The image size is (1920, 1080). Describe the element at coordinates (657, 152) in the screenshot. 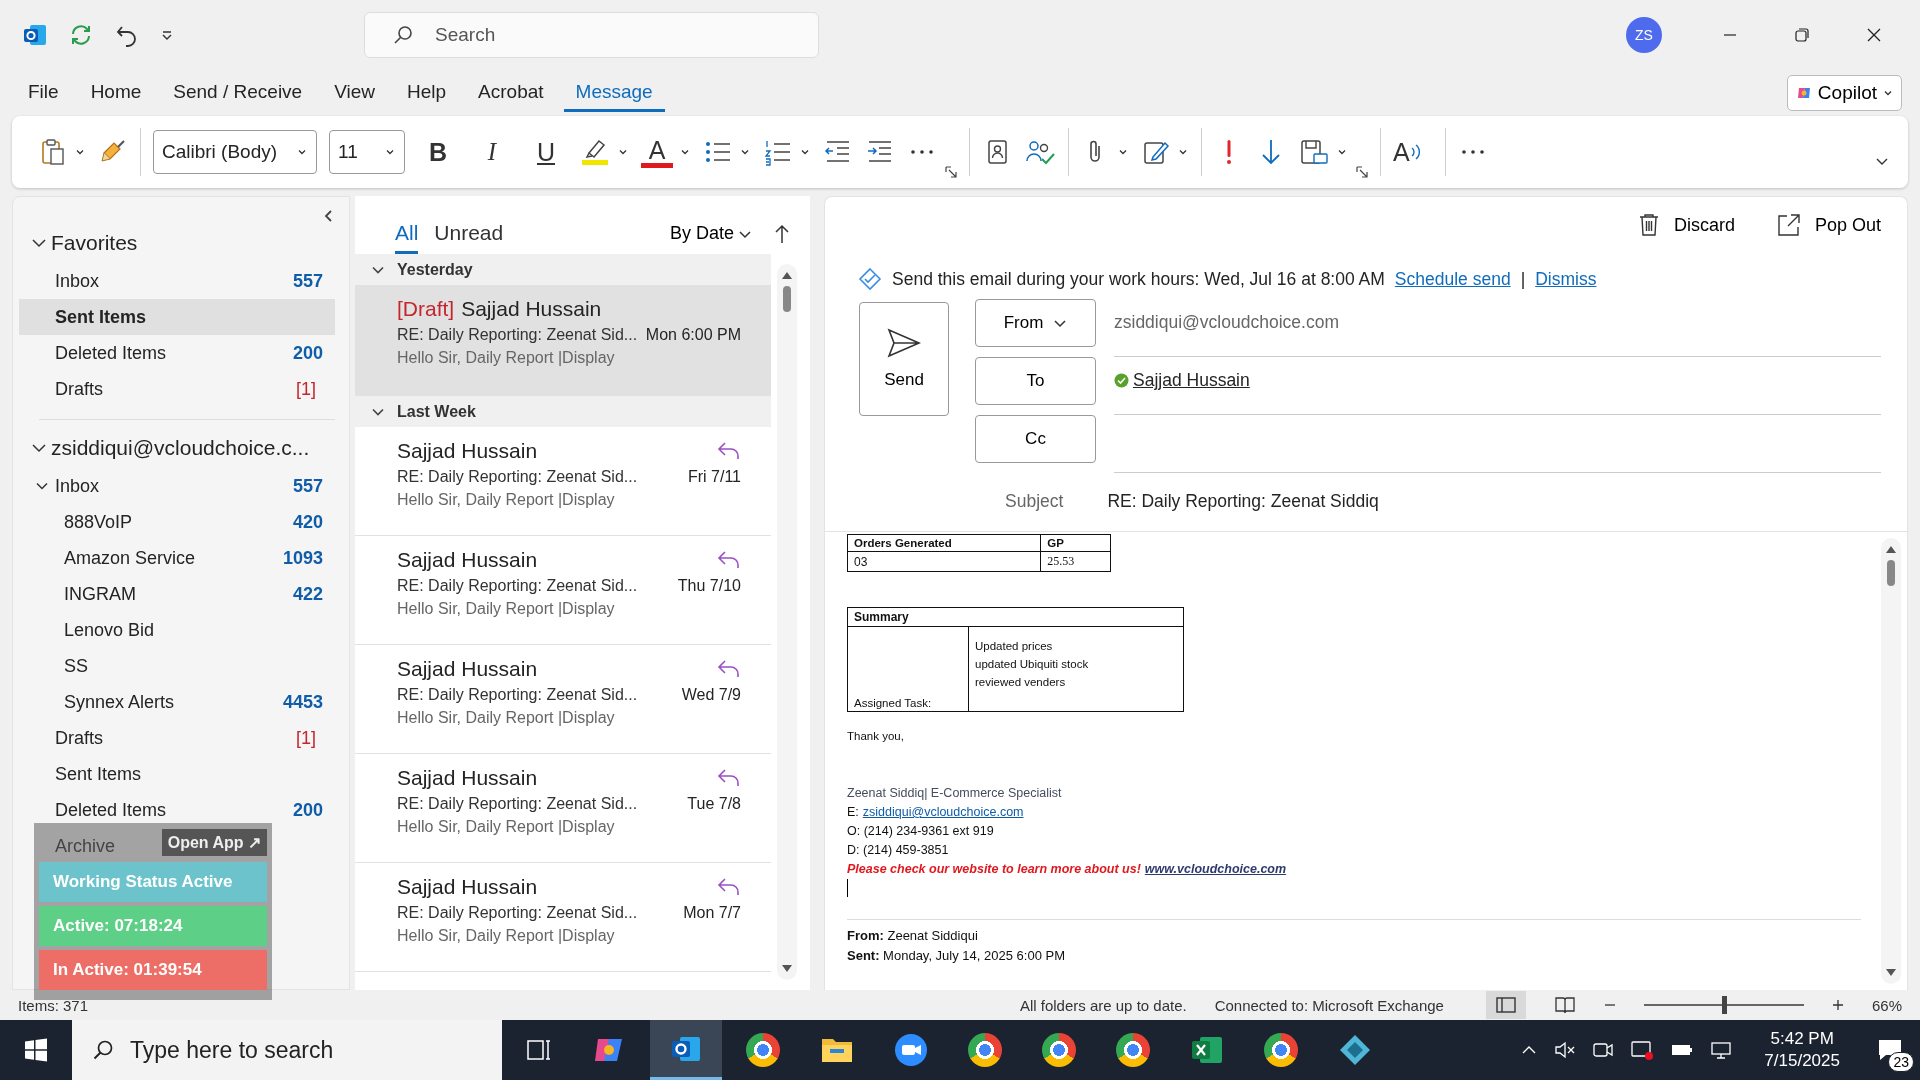

I see `font-color-button: A` at that location.